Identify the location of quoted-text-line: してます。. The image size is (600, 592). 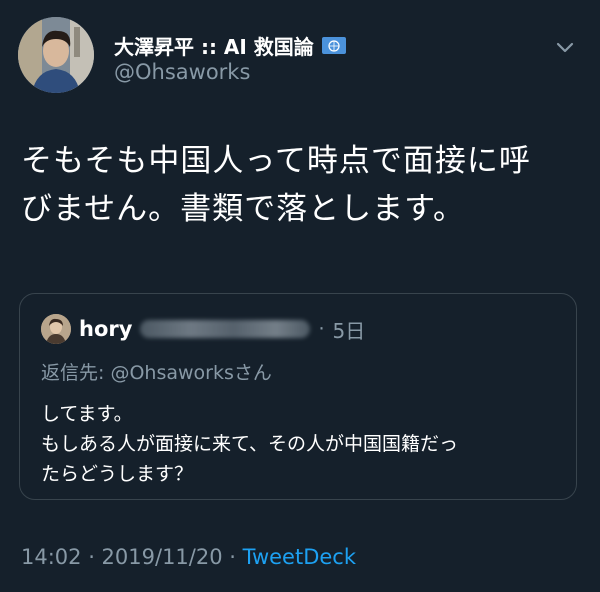
(87, 414).